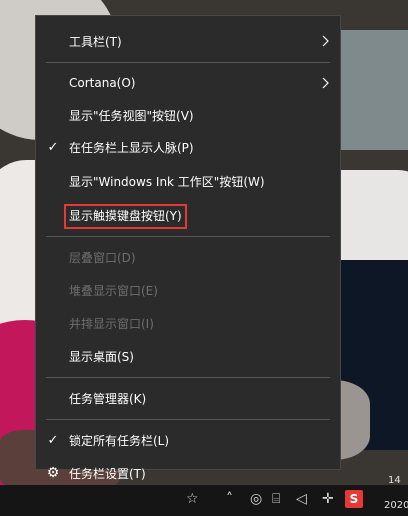 This screenshot has height=516, width=408. I want to click on menu-item-label: 锁定所有任务栏(L), so click(119, 440).